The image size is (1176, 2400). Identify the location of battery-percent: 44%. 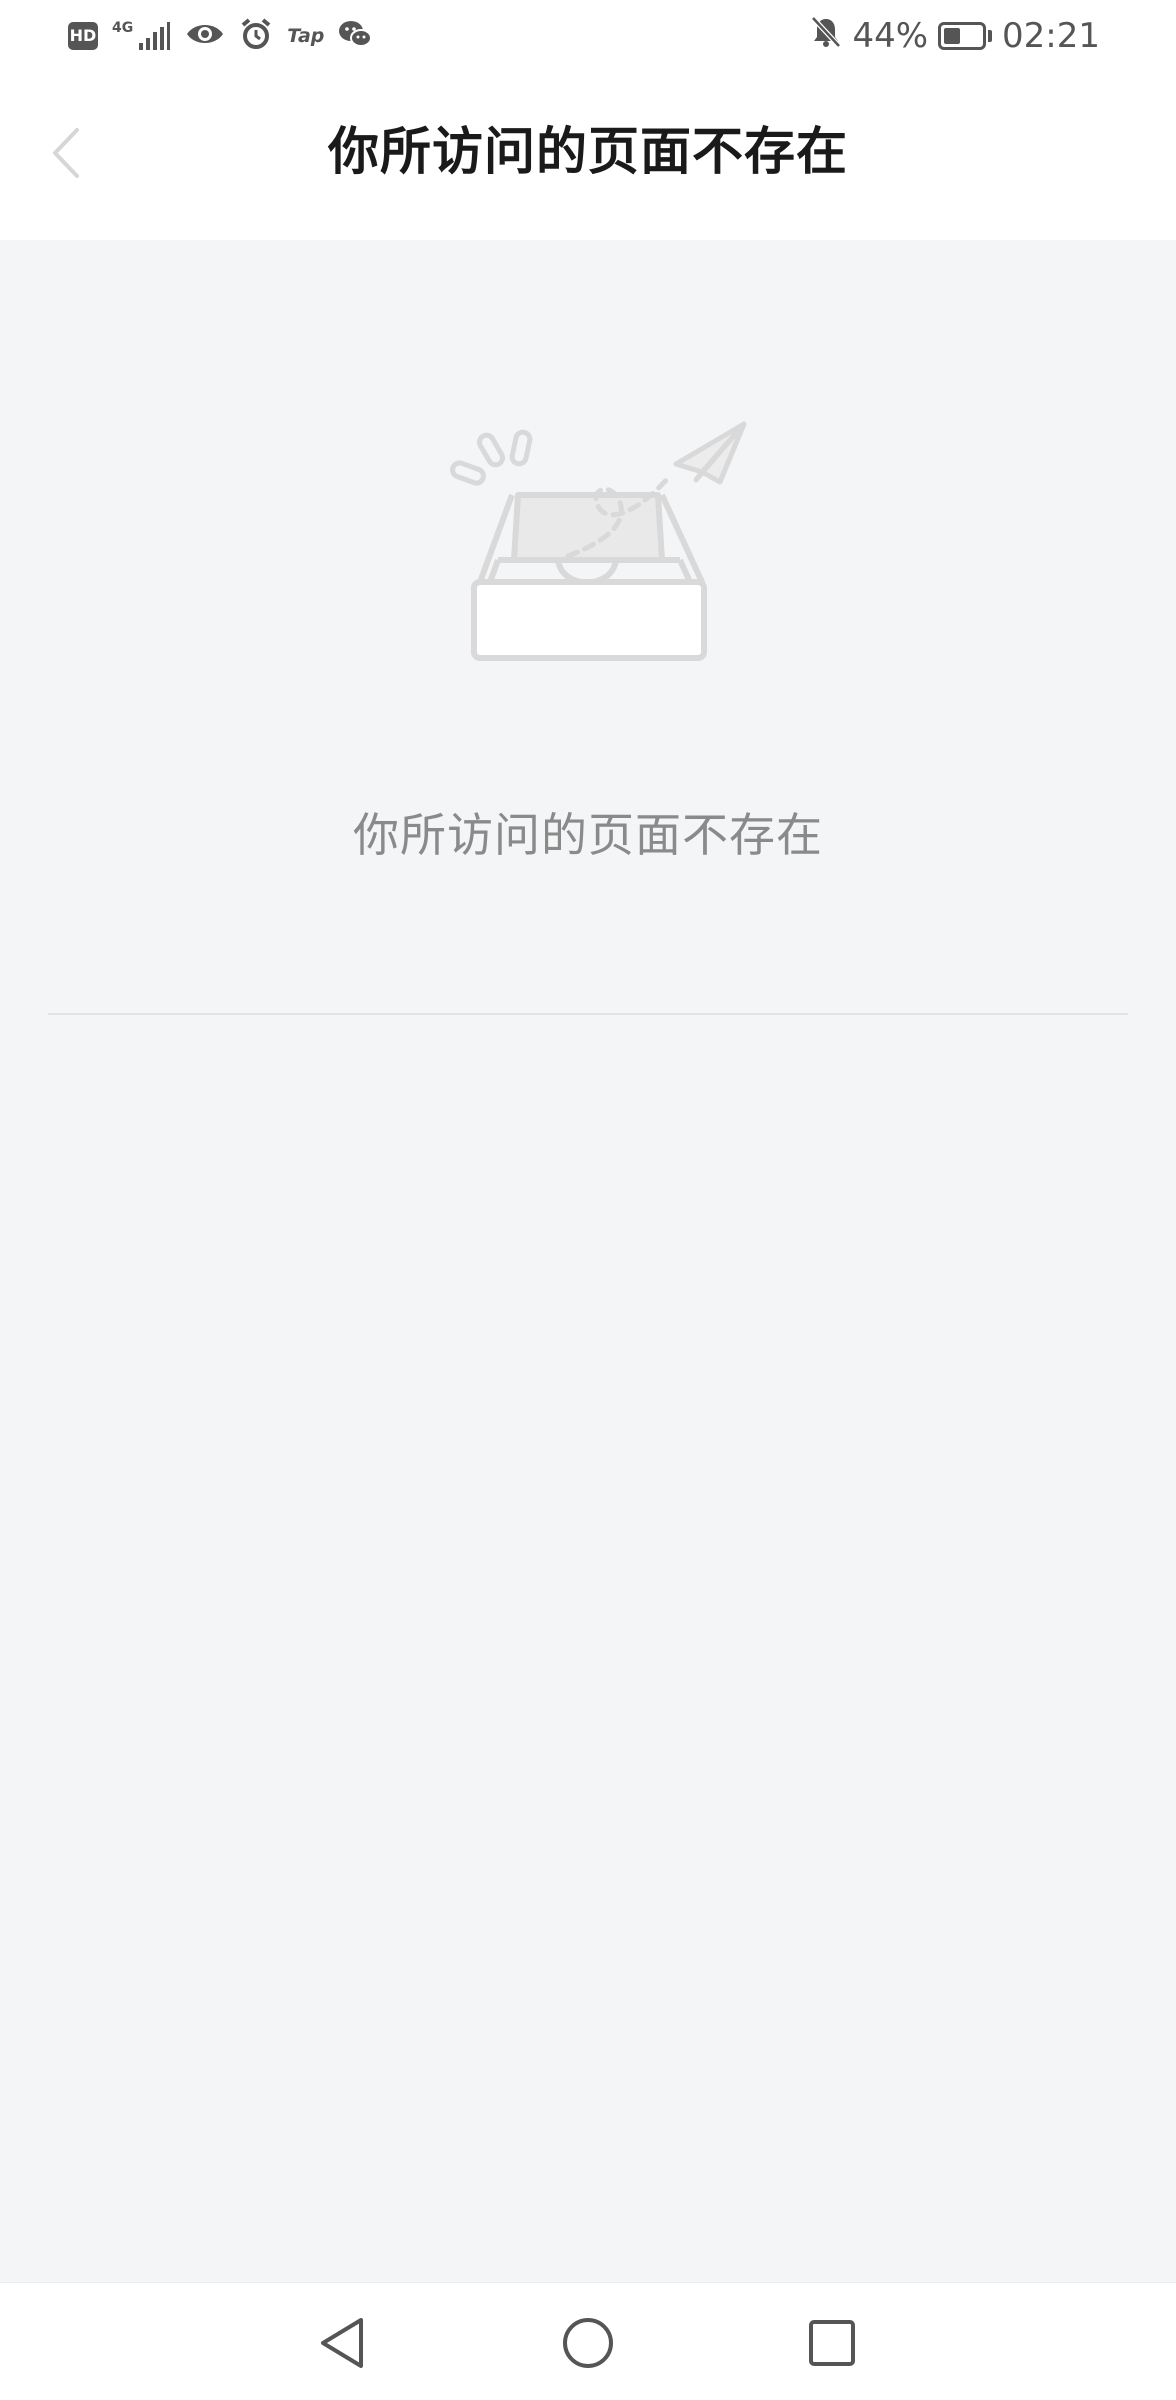
(890, 36).